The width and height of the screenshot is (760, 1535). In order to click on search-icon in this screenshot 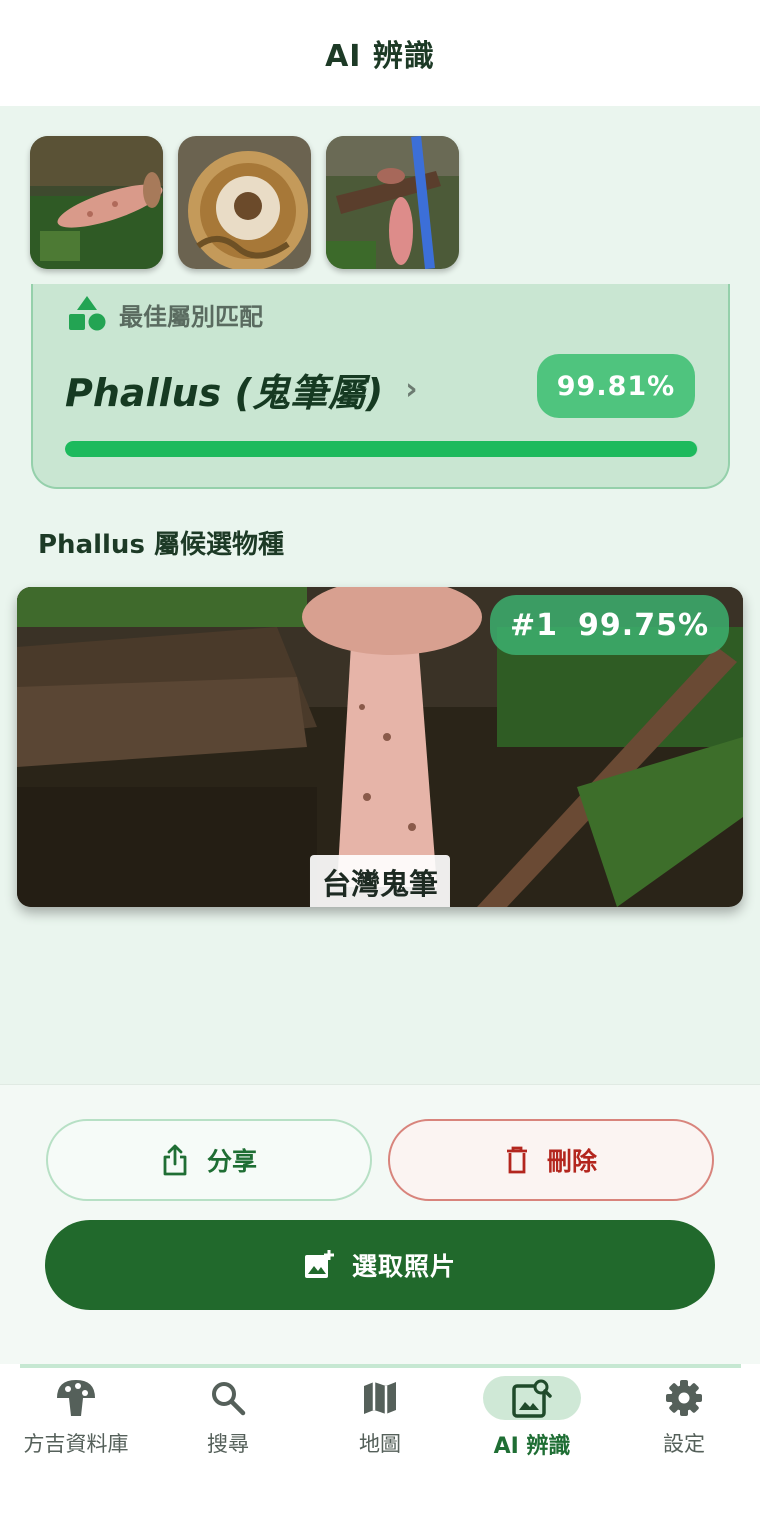, I will do `click(229, 1399)`.